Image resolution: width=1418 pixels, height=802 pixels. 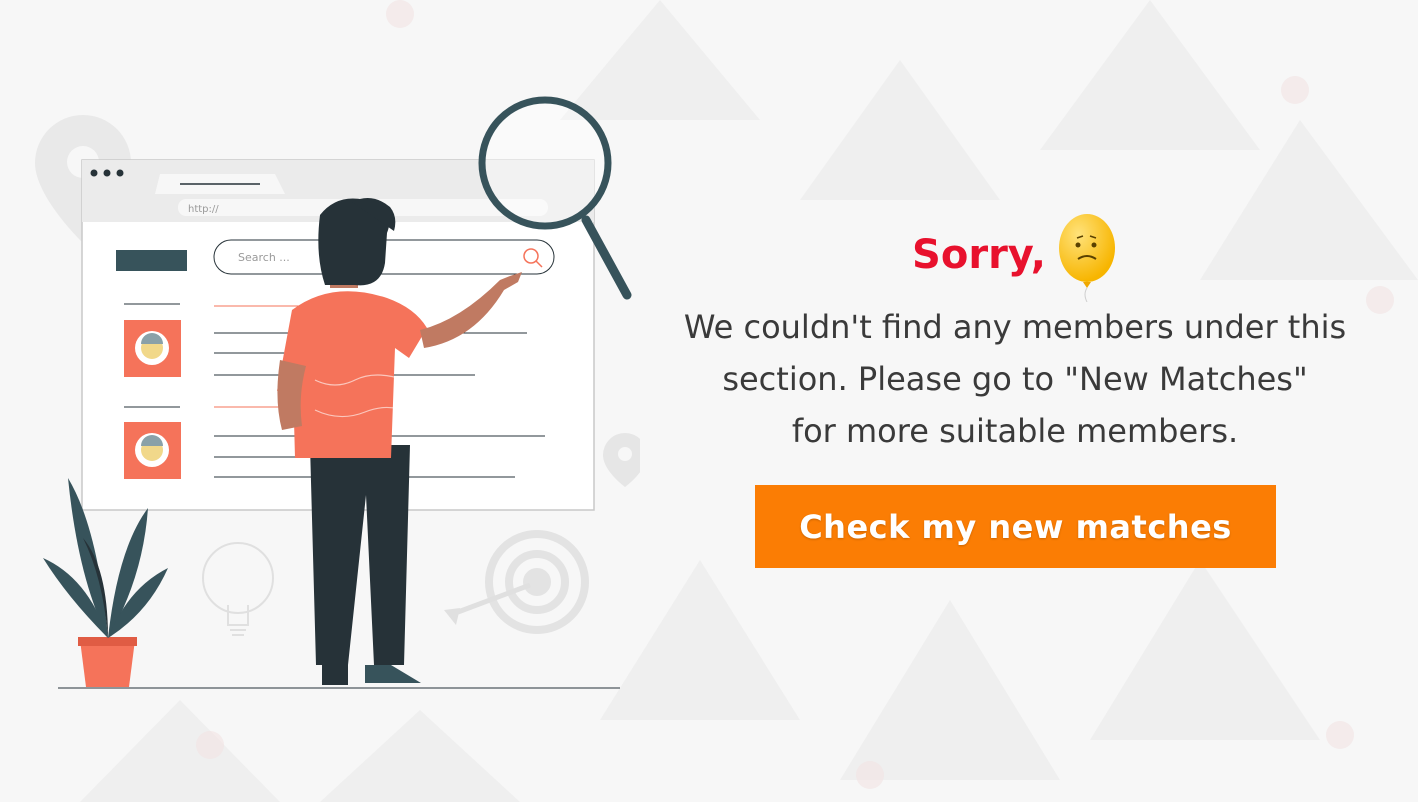 I want to click on sorry-heading: Sorry,, so click(x=979, y=255).